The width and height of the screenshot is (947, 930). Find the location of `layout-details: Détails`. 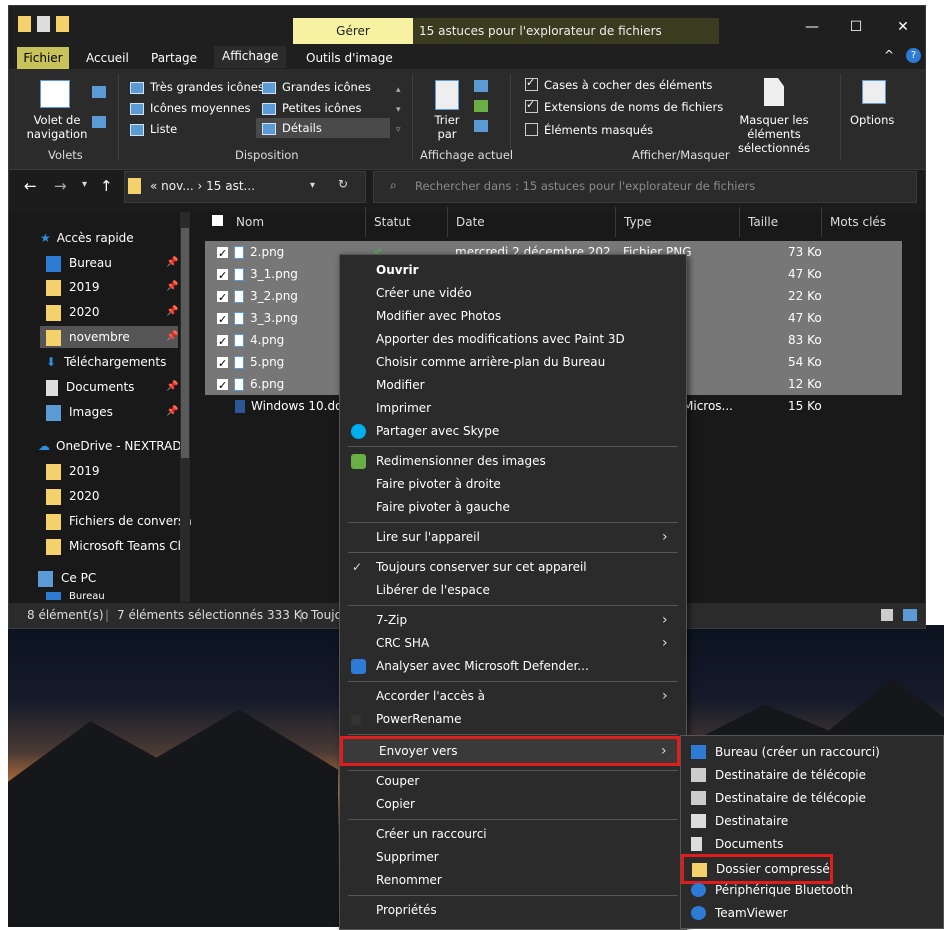

layout-details: Détails is located at coordinates (323, 128).